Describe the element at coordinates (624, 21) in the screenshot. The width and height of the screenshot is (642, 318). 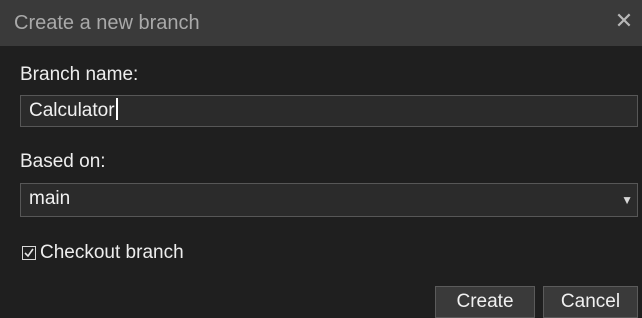
I see `close-icon: ✕` at that location.